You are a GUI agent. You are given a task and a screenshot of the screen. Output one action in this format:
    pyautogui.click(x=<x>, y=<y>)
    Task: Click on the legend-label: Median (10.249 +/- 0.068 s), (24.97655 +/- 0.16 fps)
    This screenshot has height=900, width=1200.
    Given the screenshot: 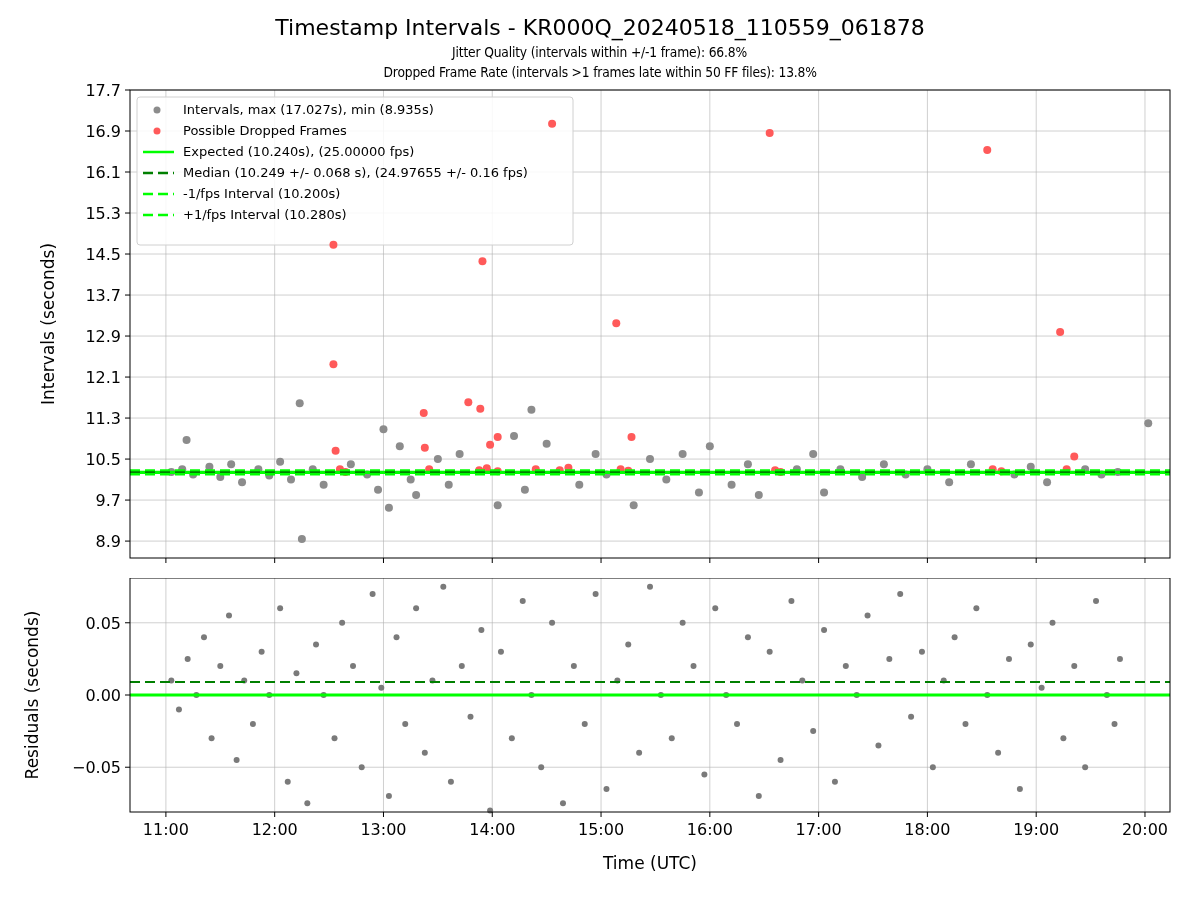 What is the action you would take?
    pyautogui.click(x=355, y=172)
    